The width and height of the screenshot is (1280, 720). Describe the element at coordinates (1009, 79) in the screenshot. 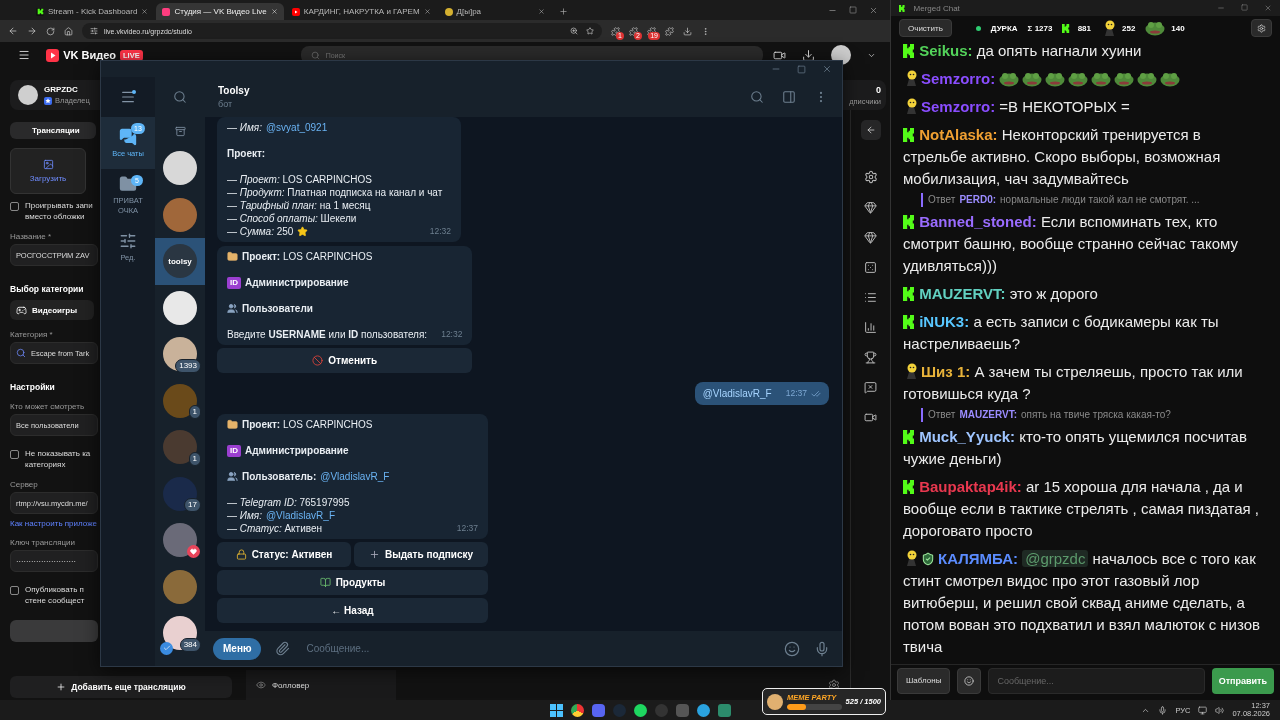

I see `frog-emote-icon` at that location.